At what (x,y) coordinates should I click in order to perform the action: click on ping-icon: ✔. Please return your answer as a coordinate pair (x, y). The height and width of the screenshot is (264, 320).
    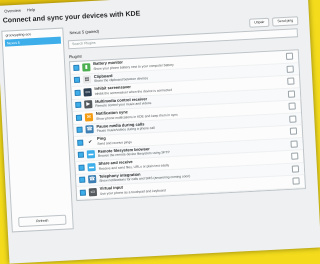
    Looking at the image, I should click on (90, 142).